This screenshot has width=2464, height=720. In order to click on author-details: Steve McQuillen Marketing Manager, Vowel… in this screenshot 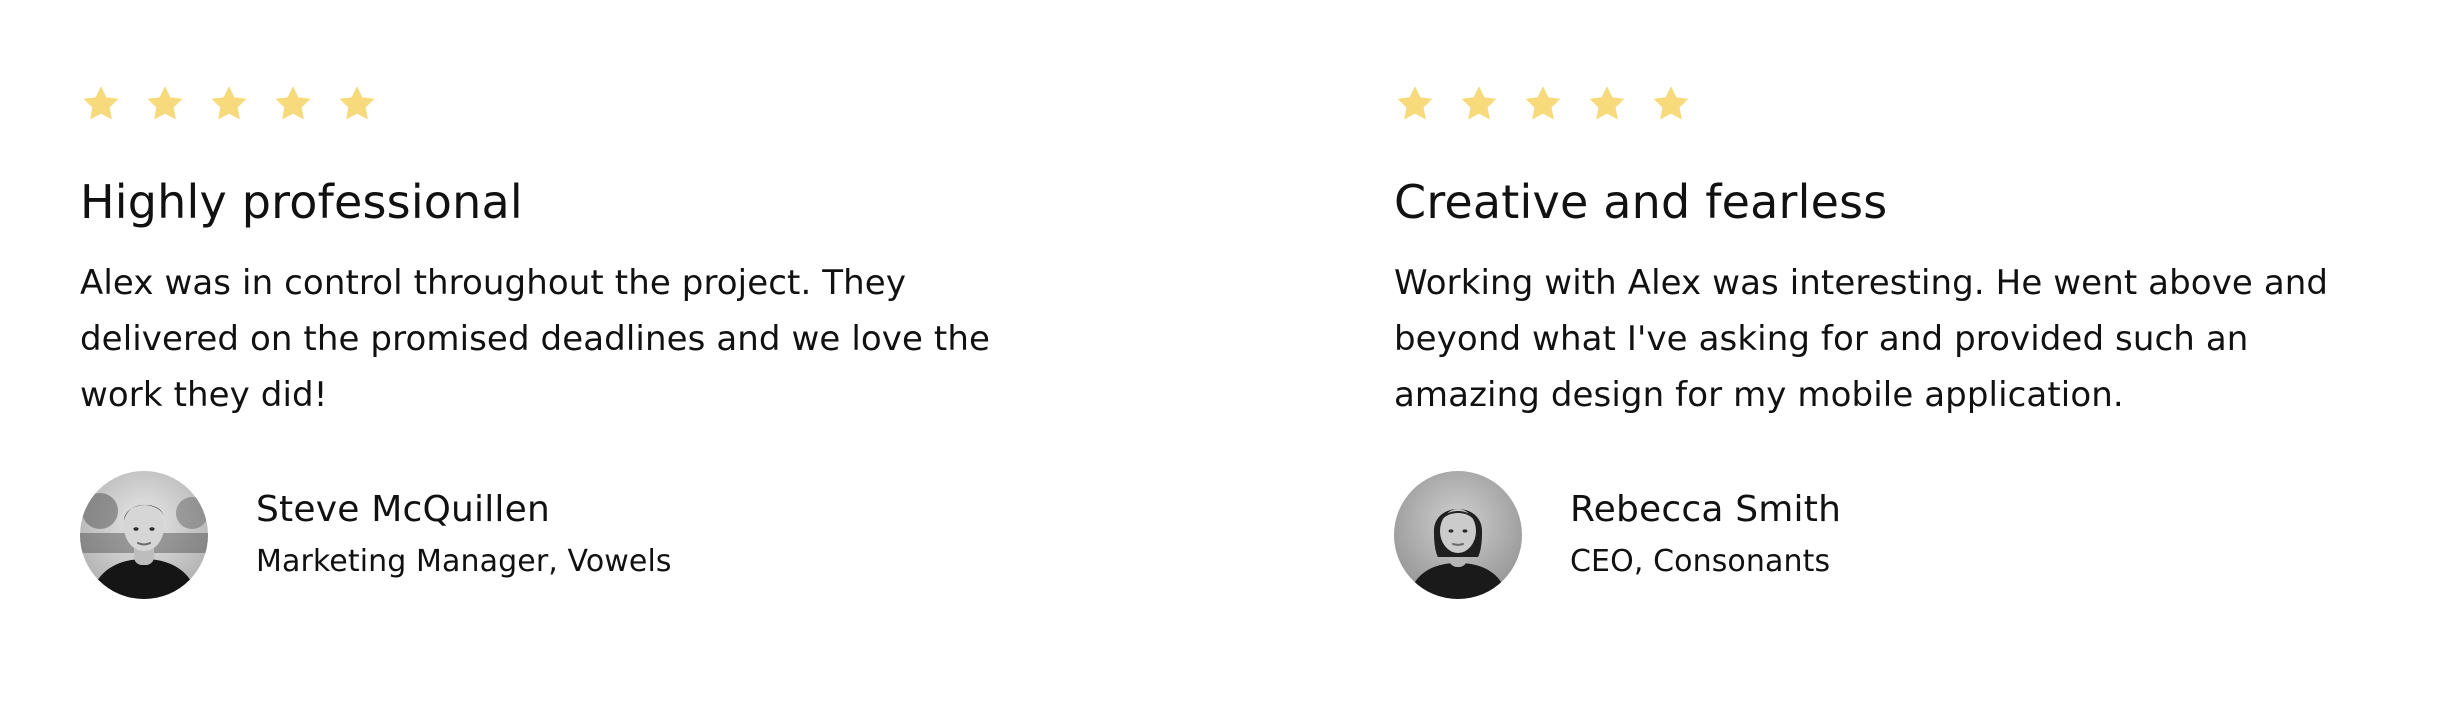, I will do `click(464, 535)`.